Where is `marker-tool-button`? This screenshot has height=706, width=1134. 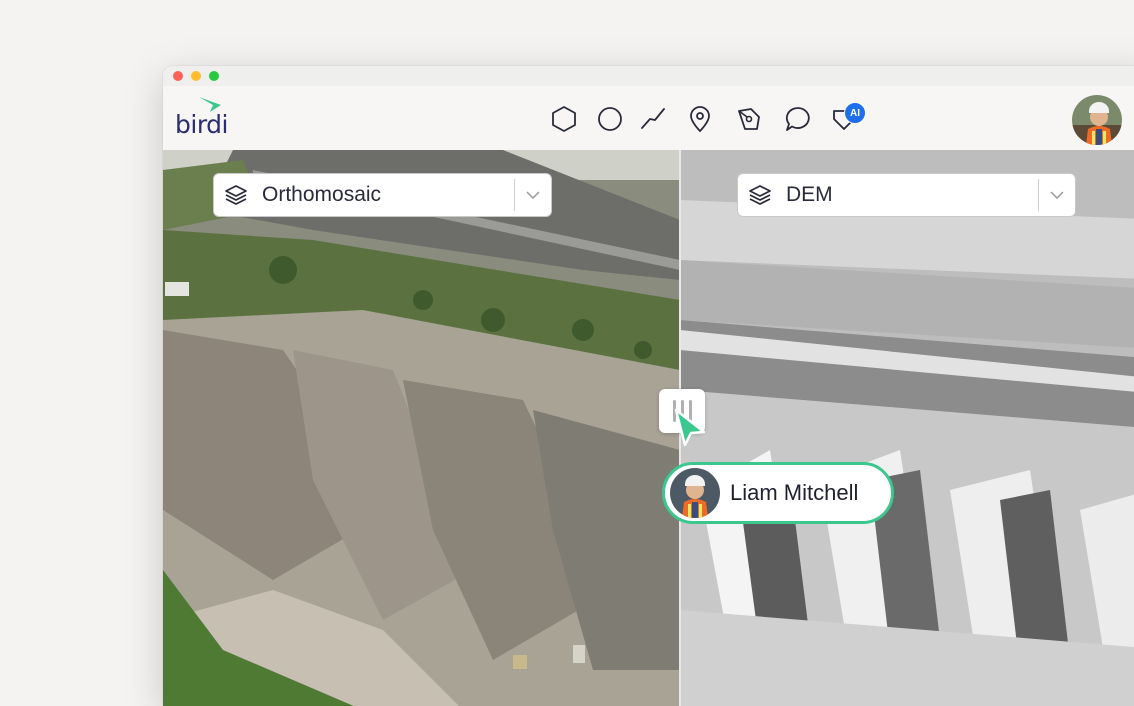 marker-tool-button is located at coordinates (700, 119).